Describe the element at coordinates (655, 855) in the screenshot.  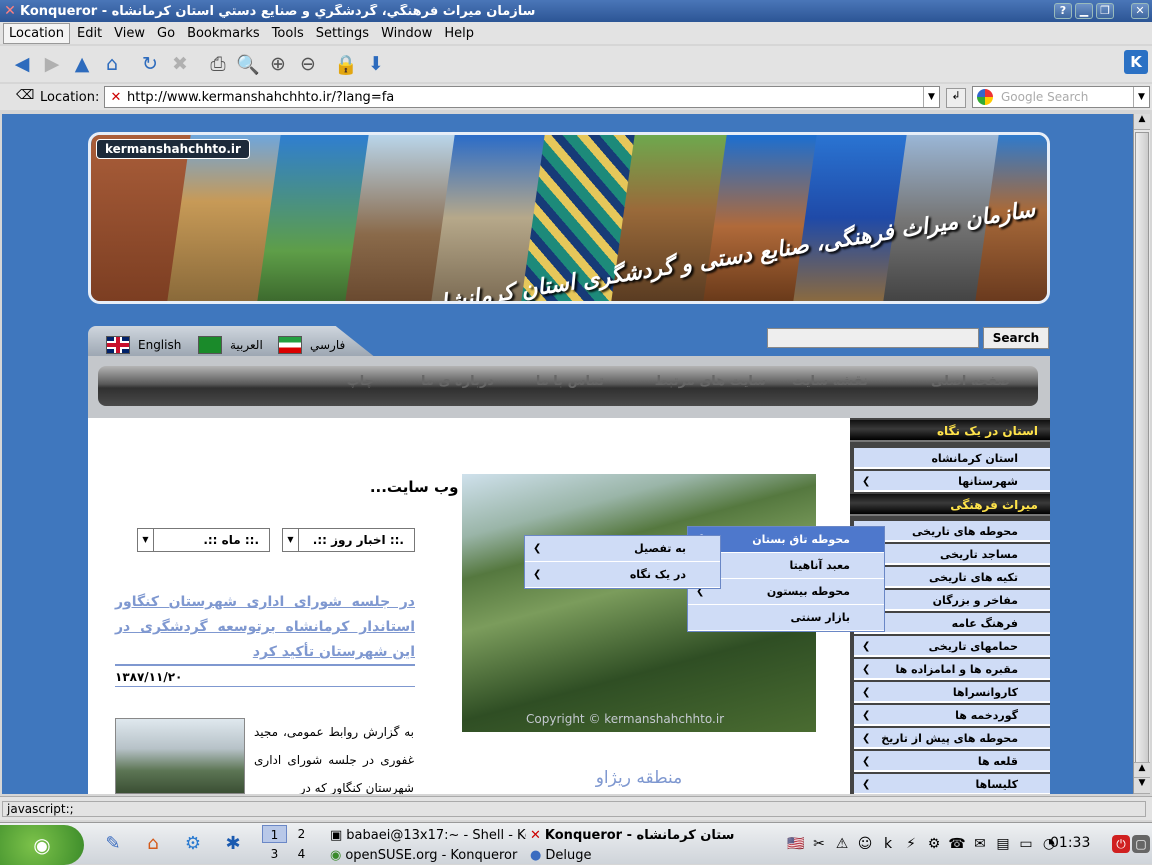
I see `task-deluge: ● Deluge` at that location.